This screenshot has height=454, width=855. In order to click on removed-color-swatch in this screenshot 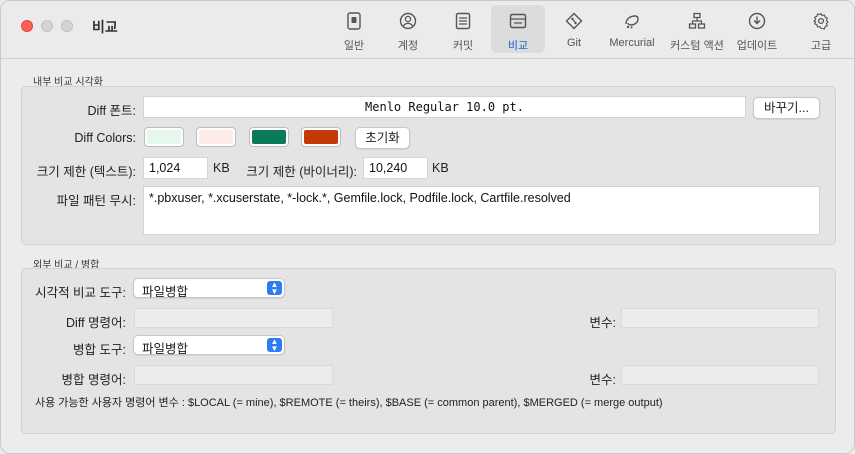, I will do `click(216, 137)`.